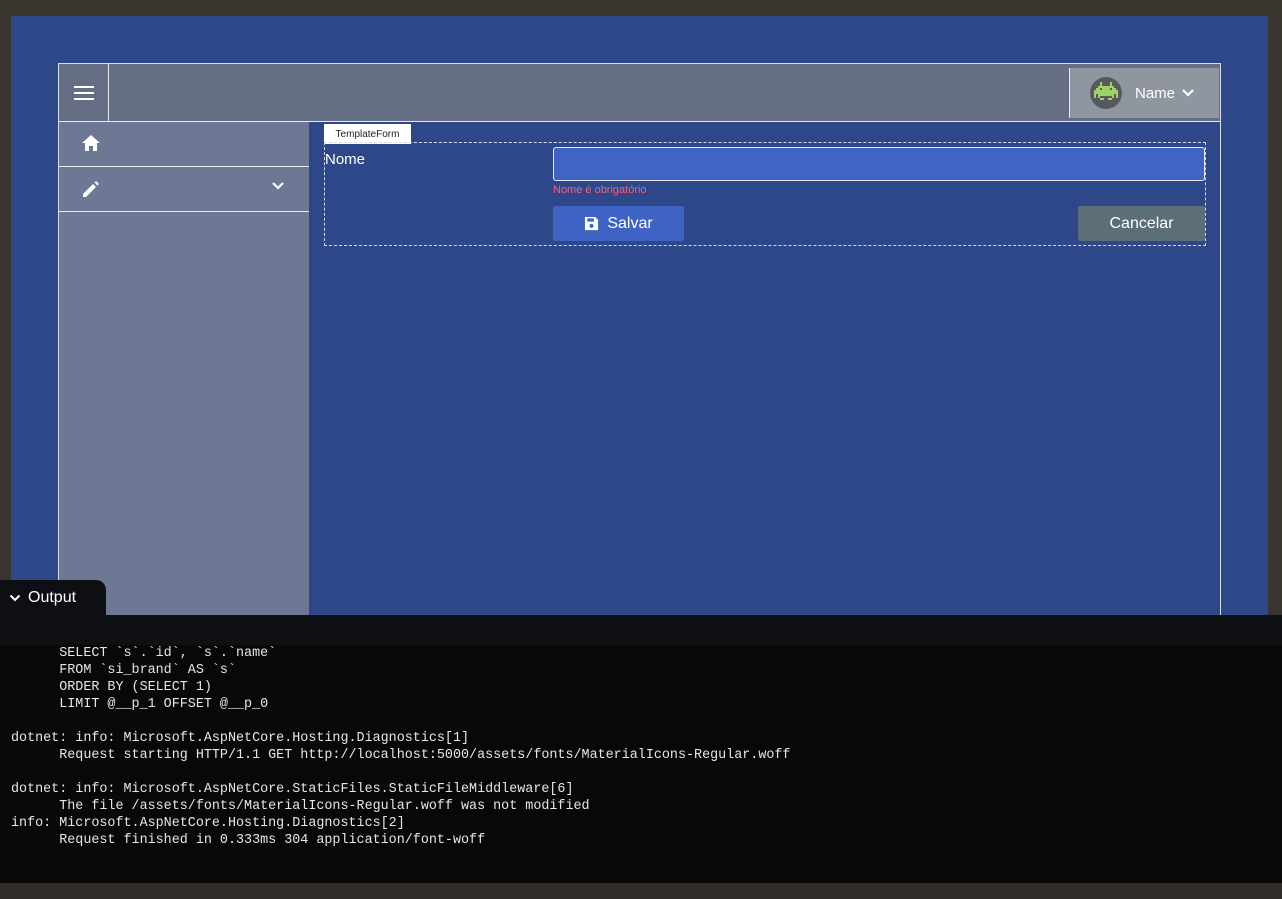 This screenshot has height=899, width=1282. I want to click on hamburger-menu-icon, so click(83, 93).